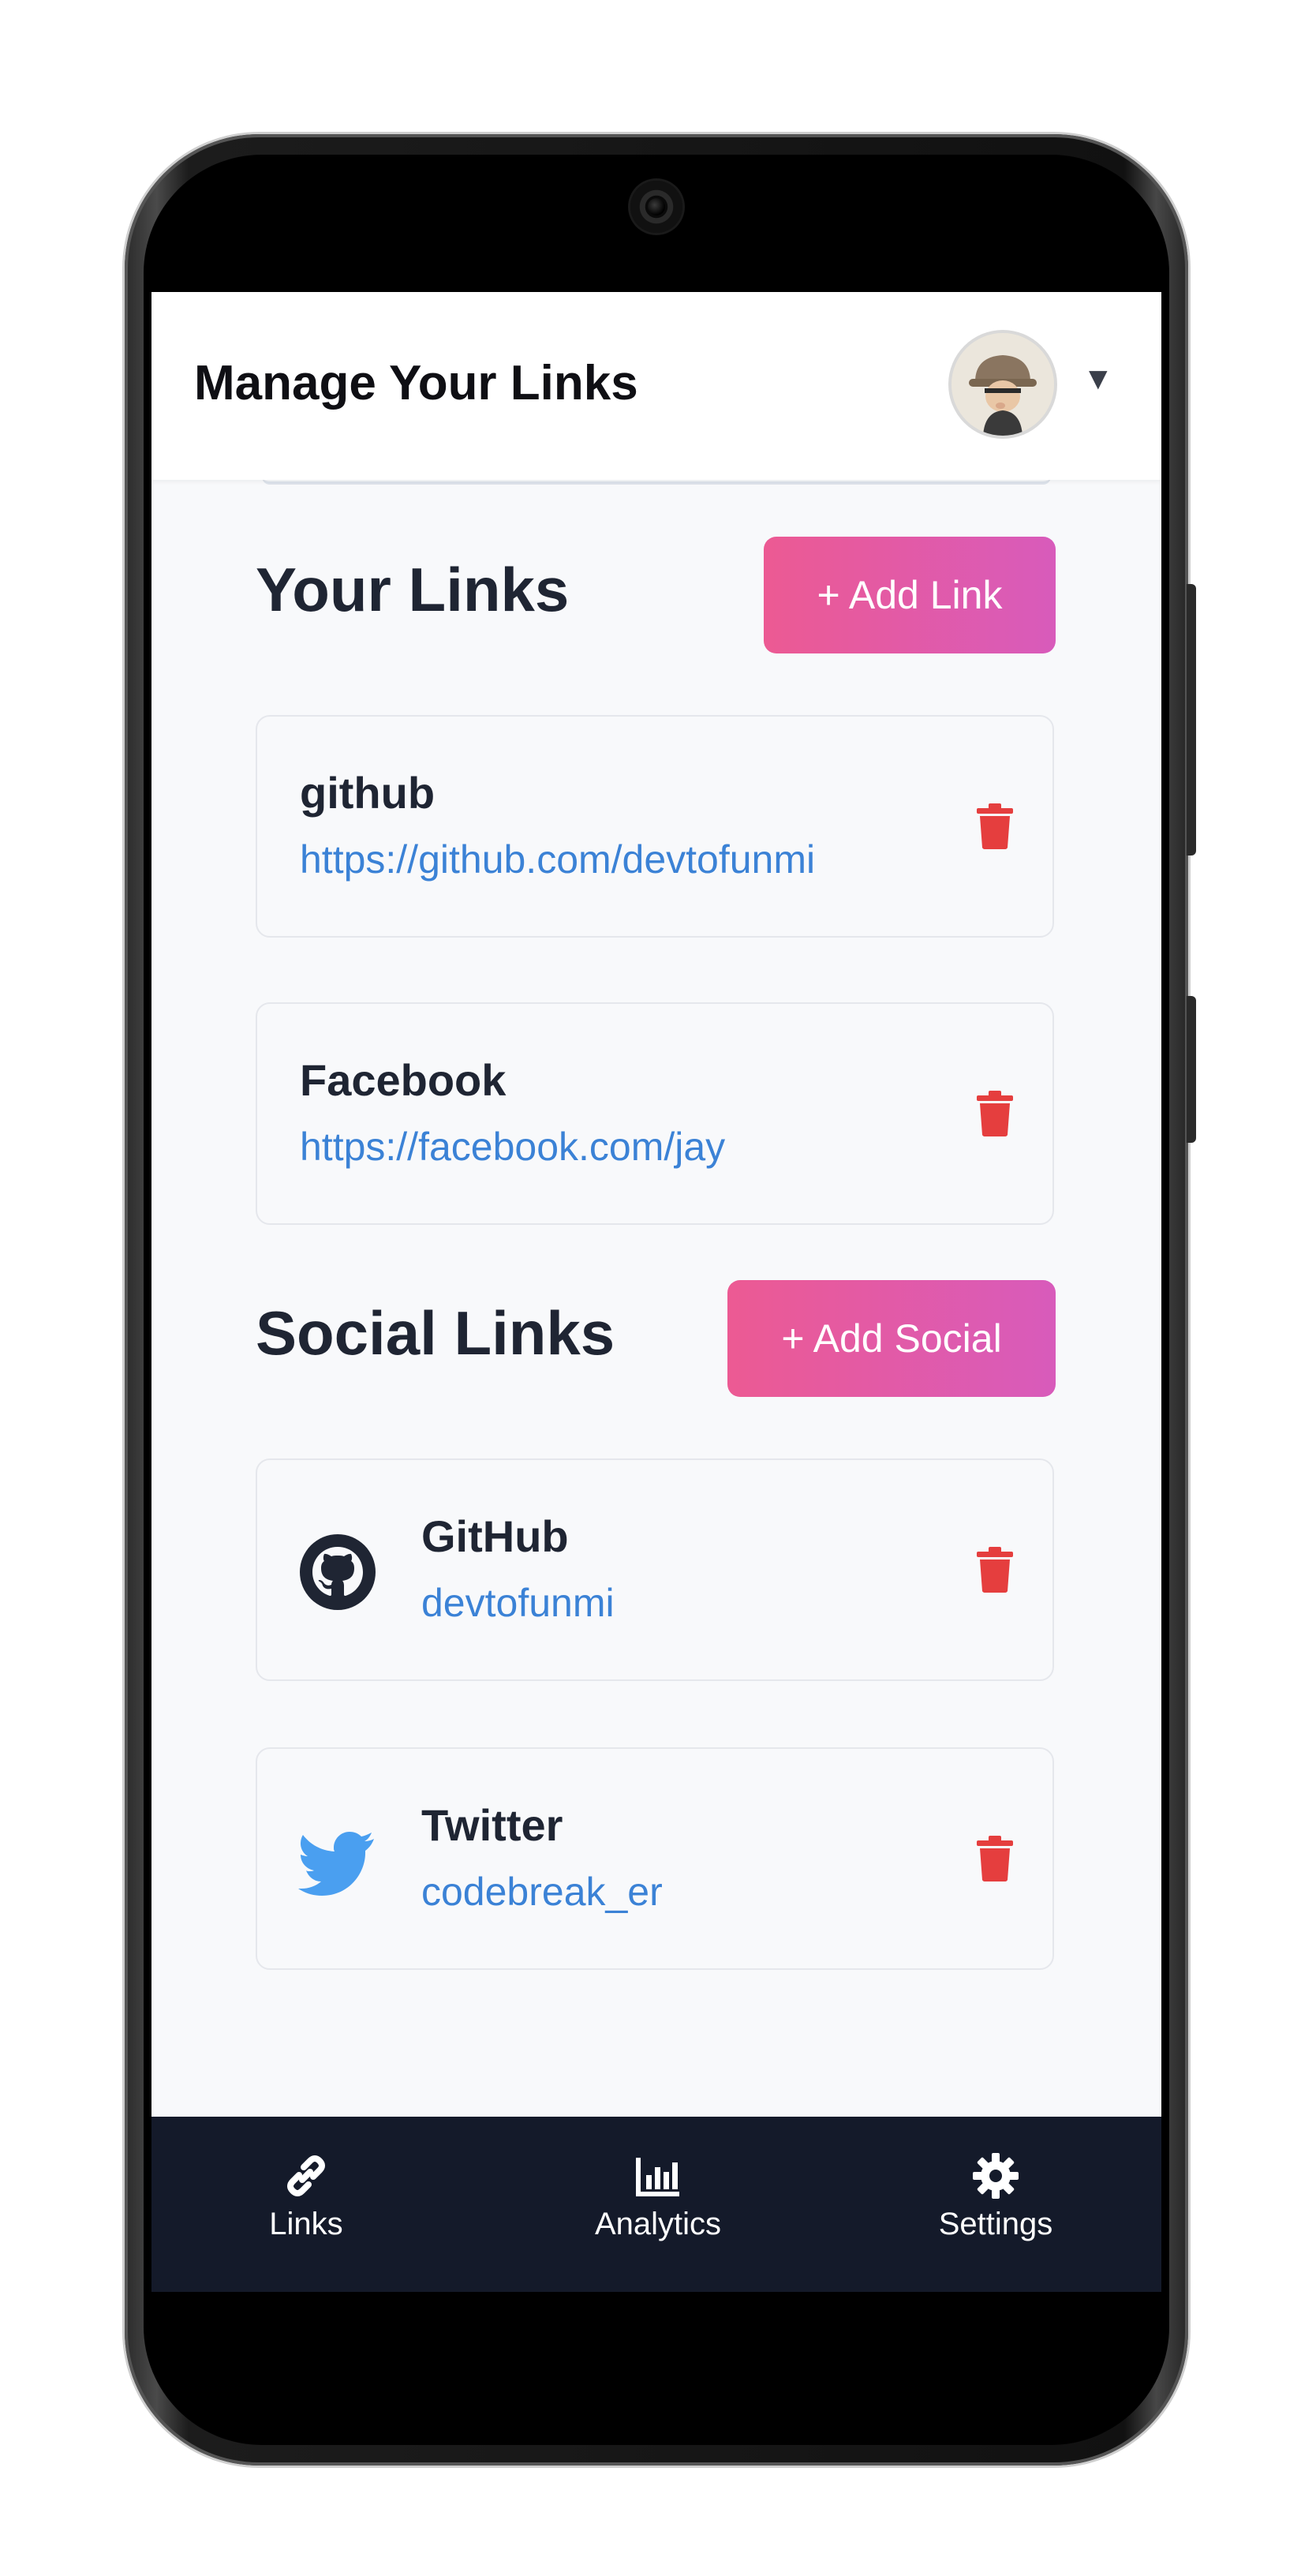 The height and width of the screenshot is (2576, 1316). I want to click on avatar-image, so click(1002, 384).